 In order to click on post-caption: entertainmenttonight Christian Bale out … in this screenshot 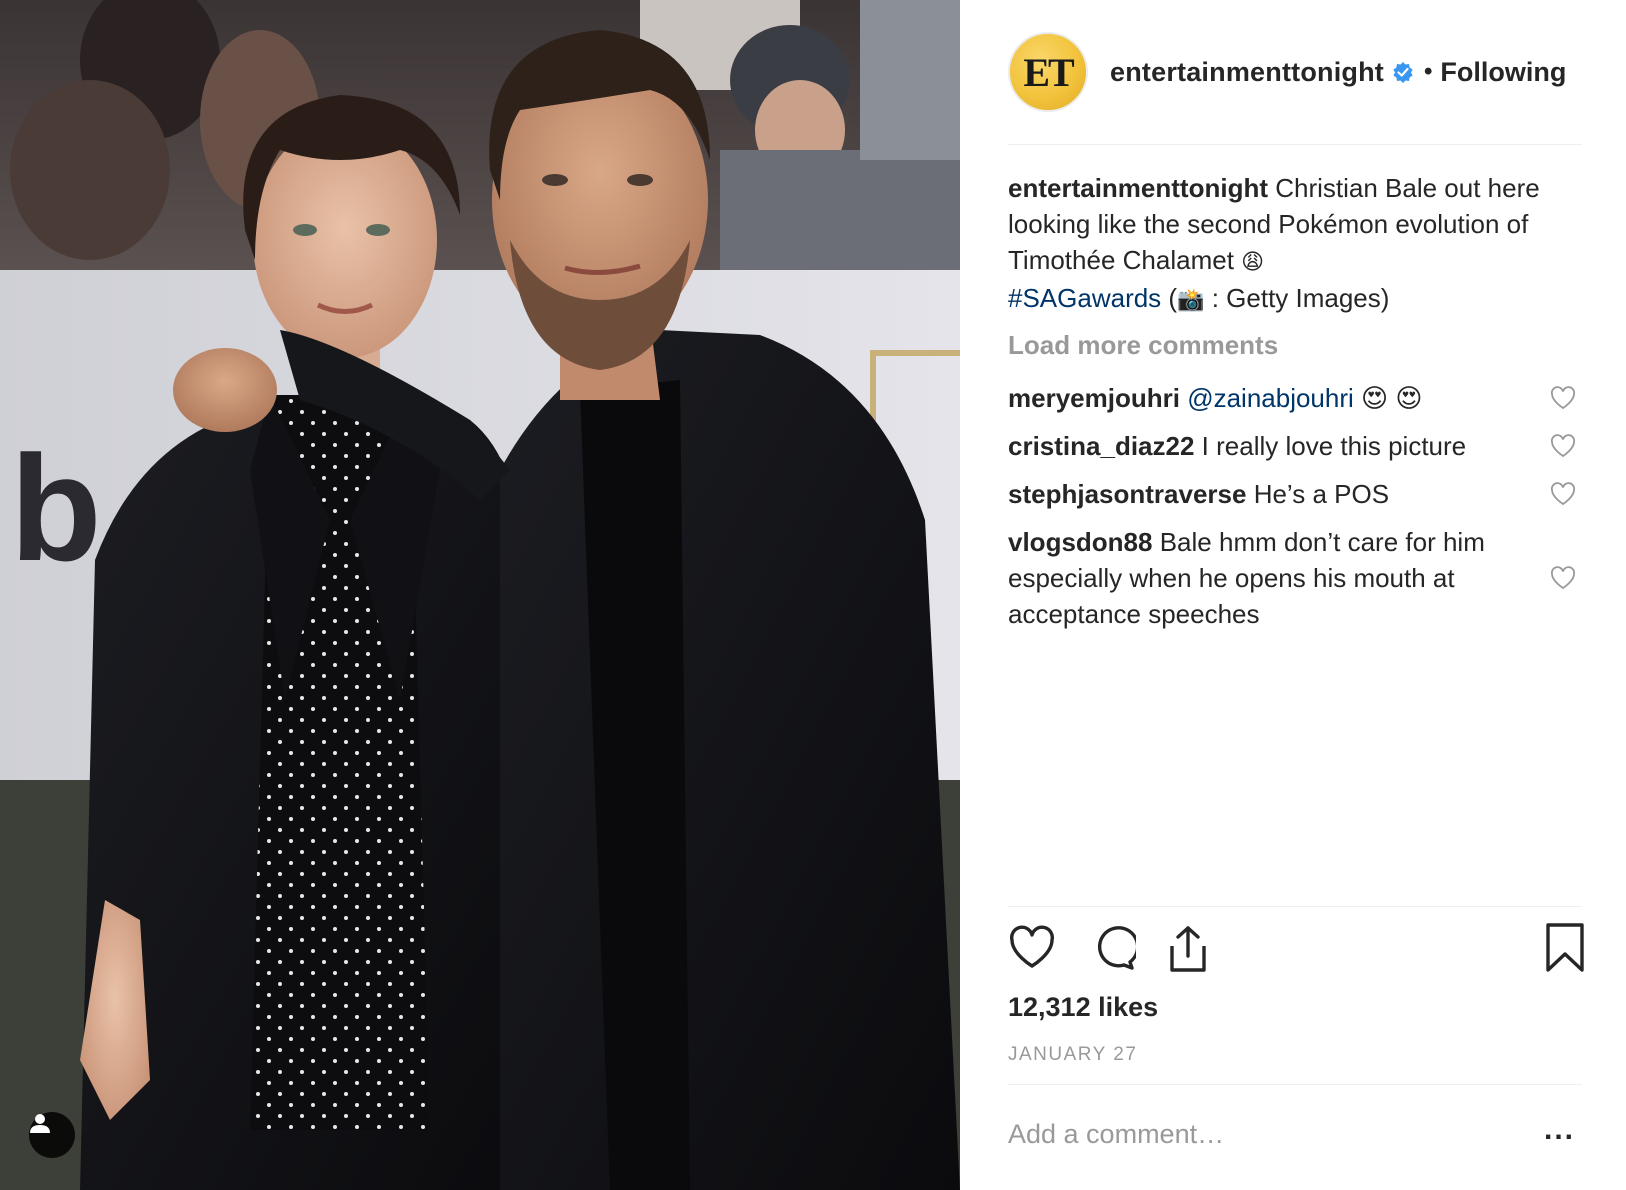, I will do `click(1278, 244)`.